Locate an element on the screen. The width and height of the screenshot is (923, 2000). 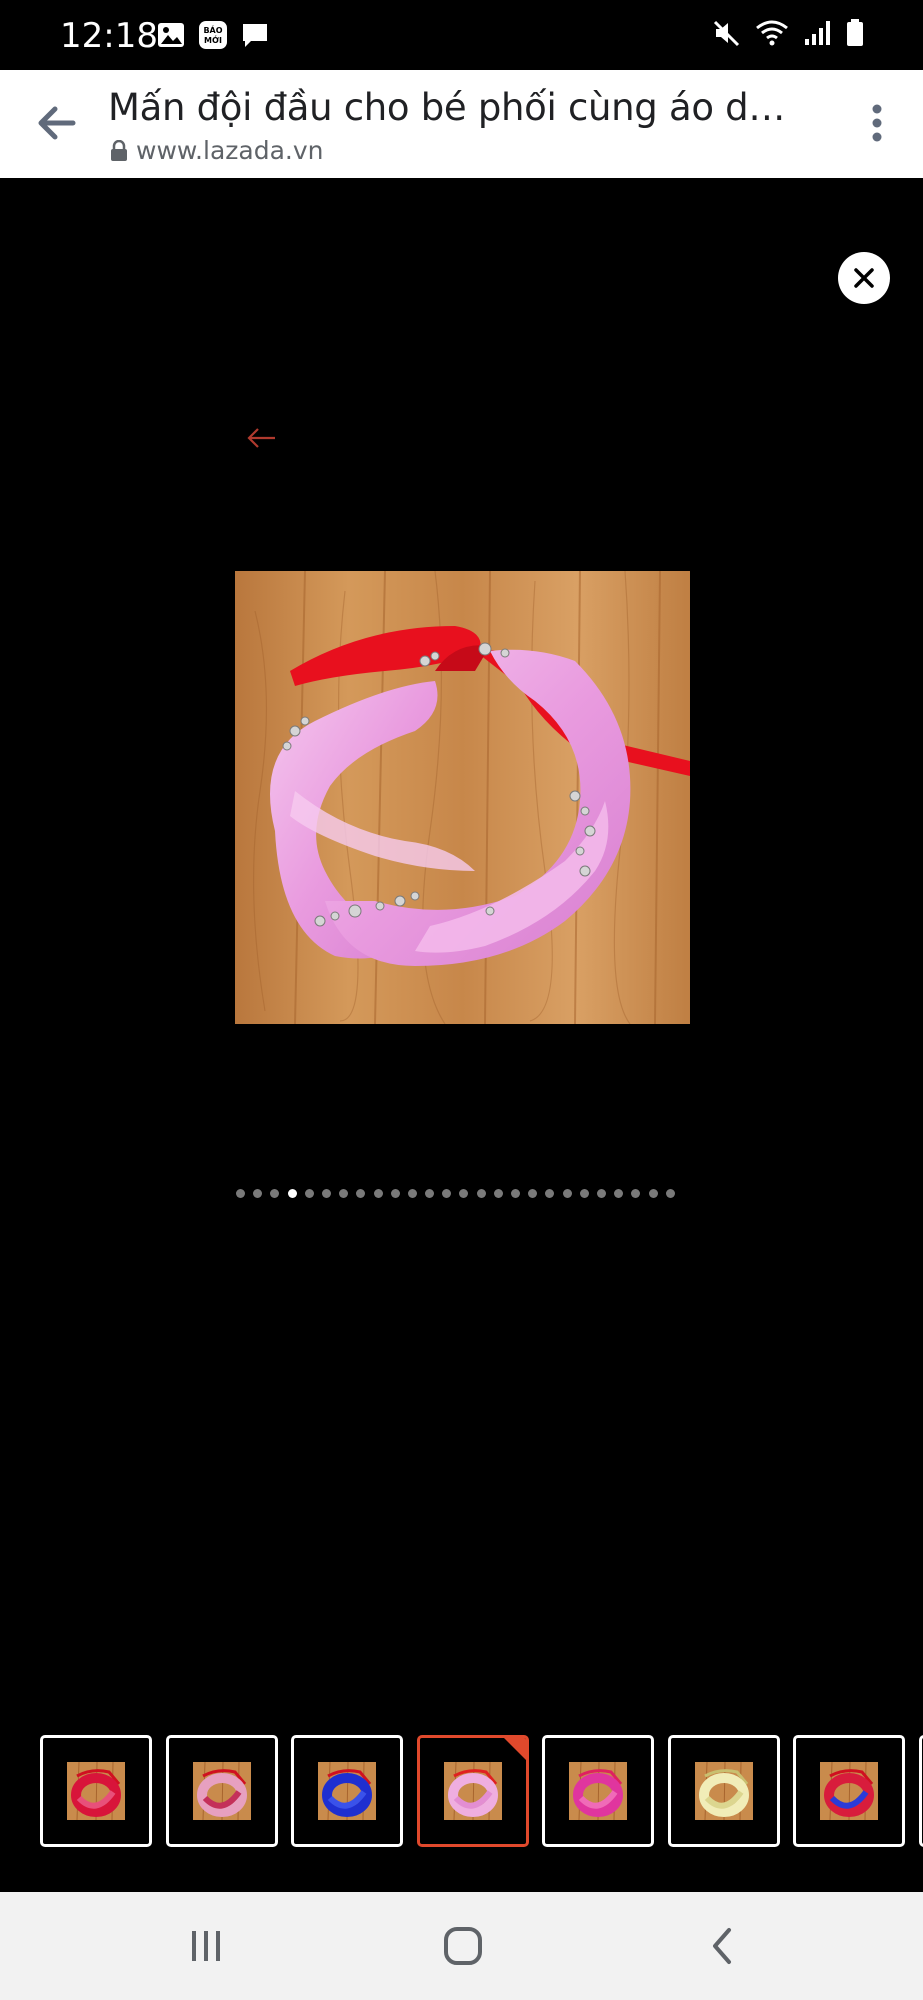
status-bar: 12:18 BÁO MỚI is located at coordinates (461, 35).